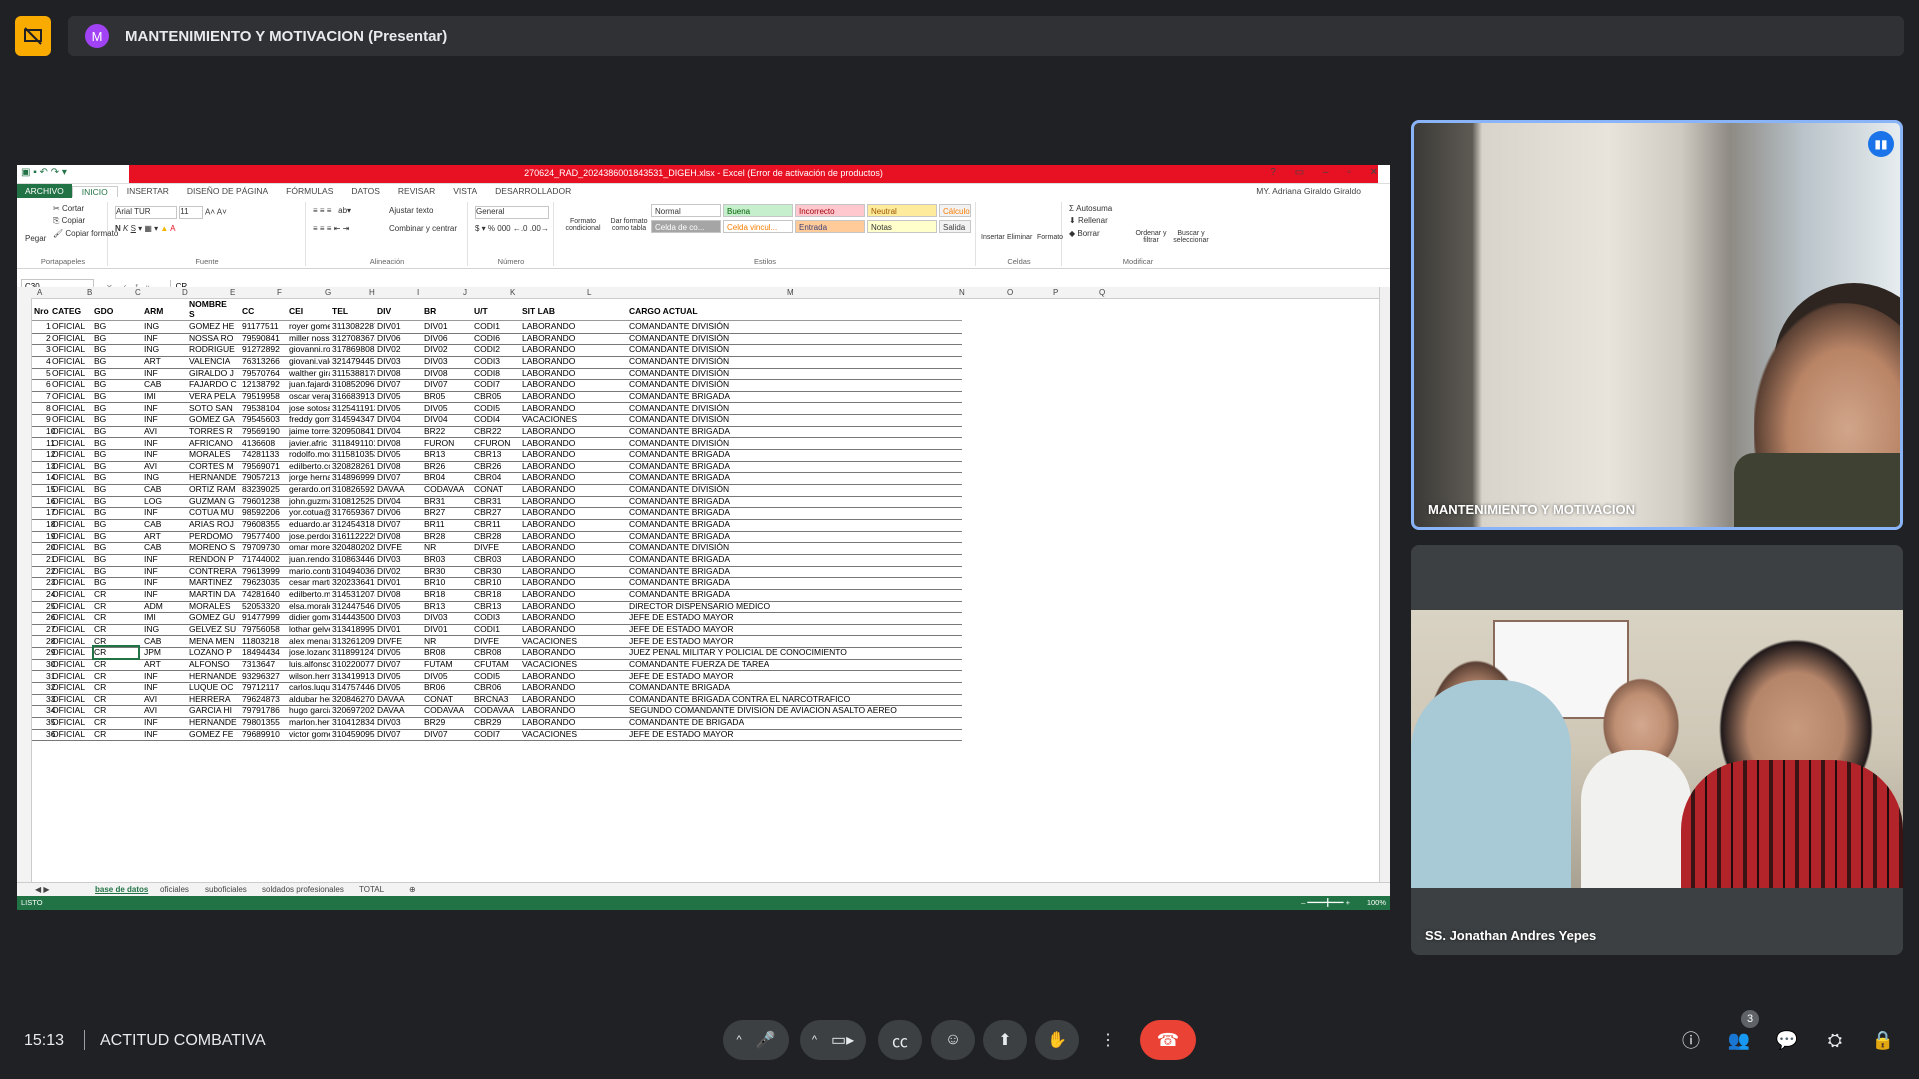  Describe the element at coordinates (389, 443) in the screenshot. I see `table-cell: DIV08` at that location.